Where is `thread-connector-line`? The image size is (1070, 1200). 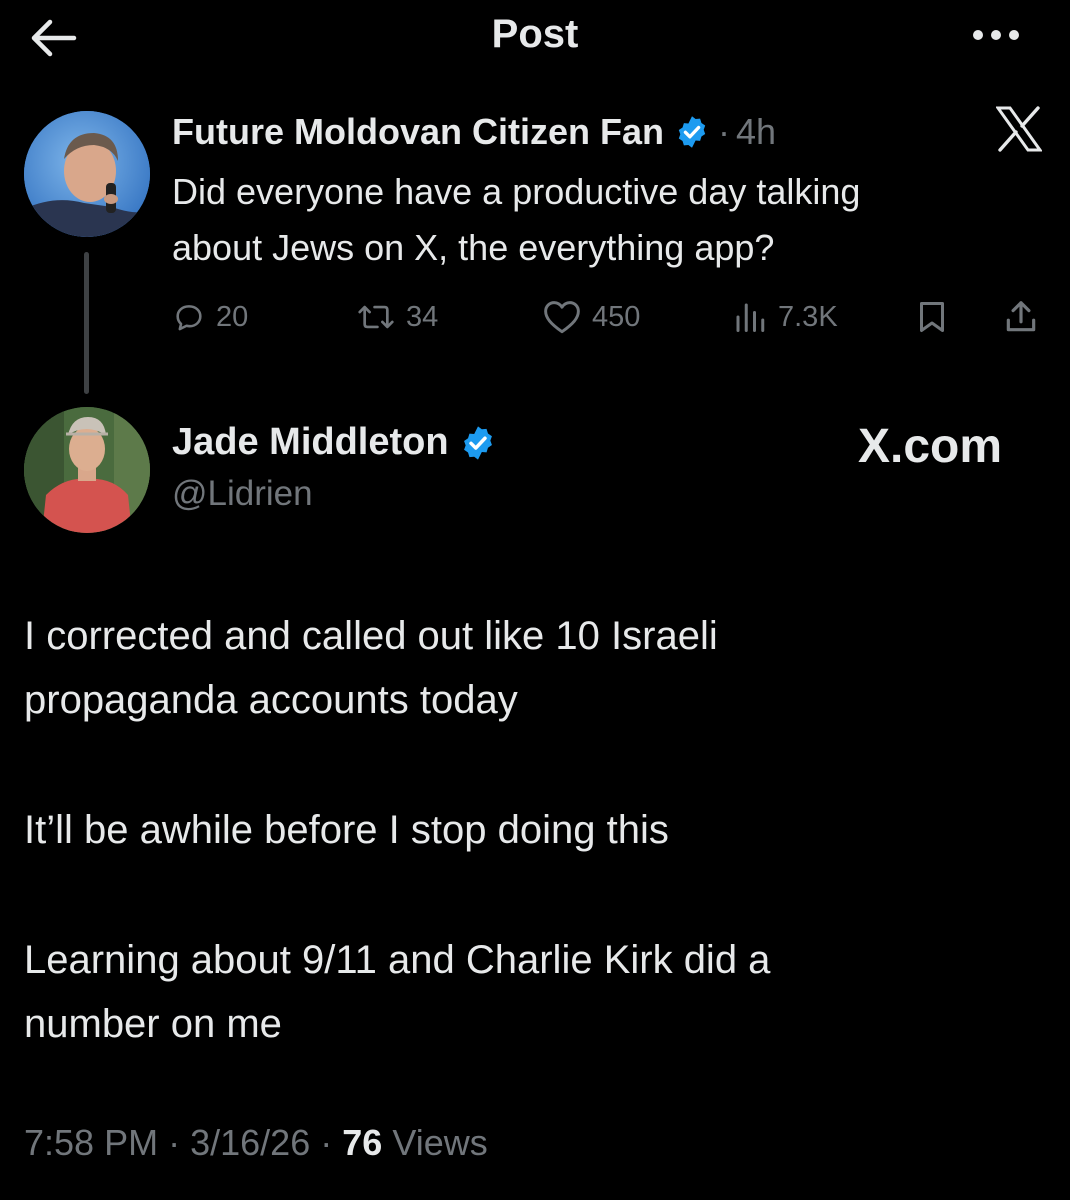
thread-connector-line is located at coordinates (86, 323).